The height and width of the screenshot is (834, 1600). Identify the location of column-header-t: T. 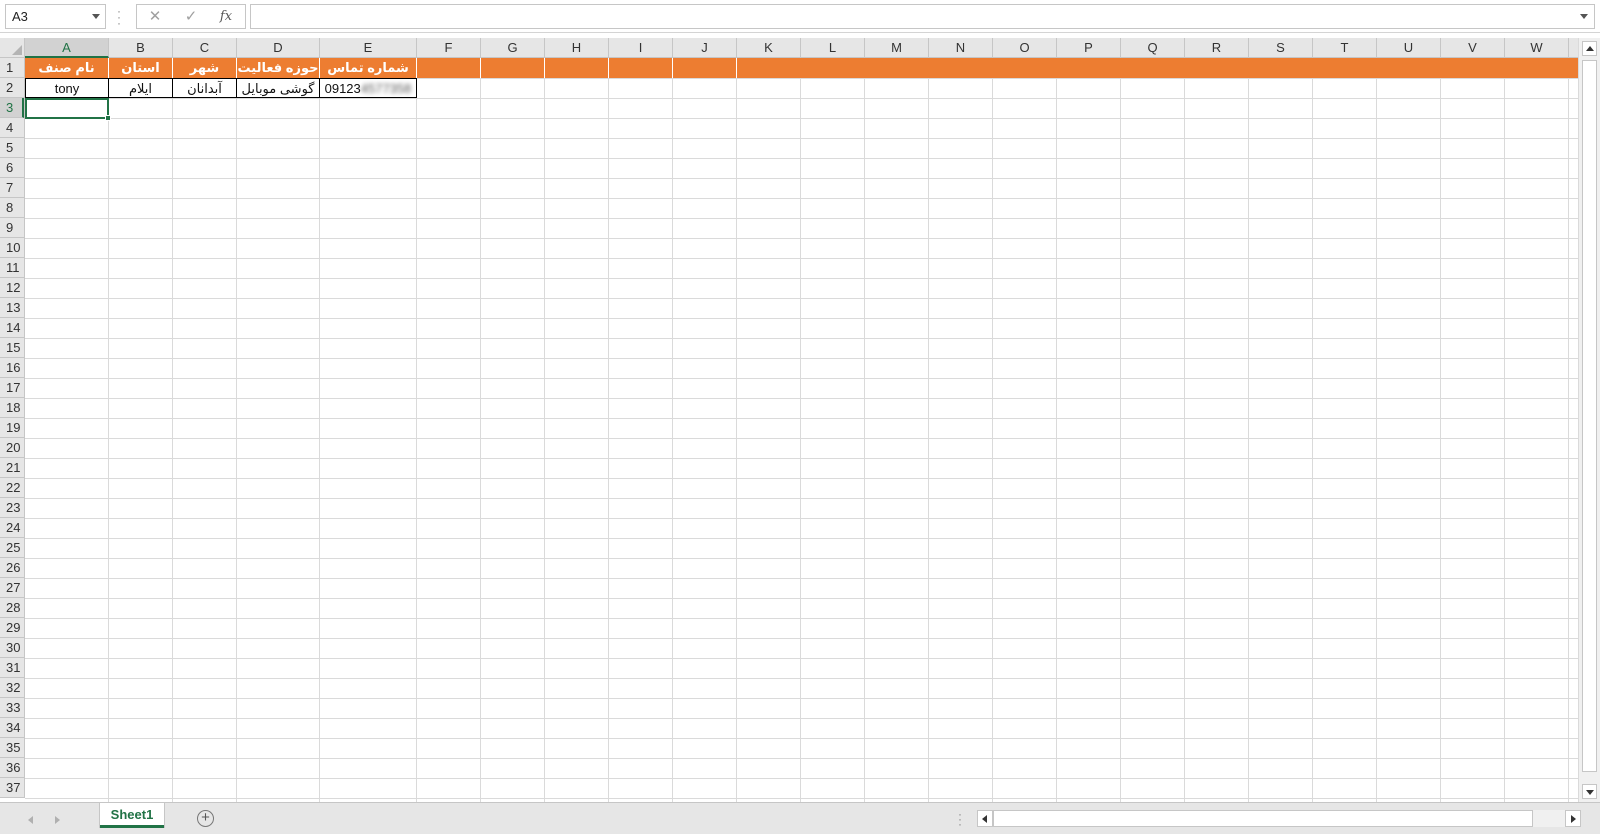
(1345, 48).